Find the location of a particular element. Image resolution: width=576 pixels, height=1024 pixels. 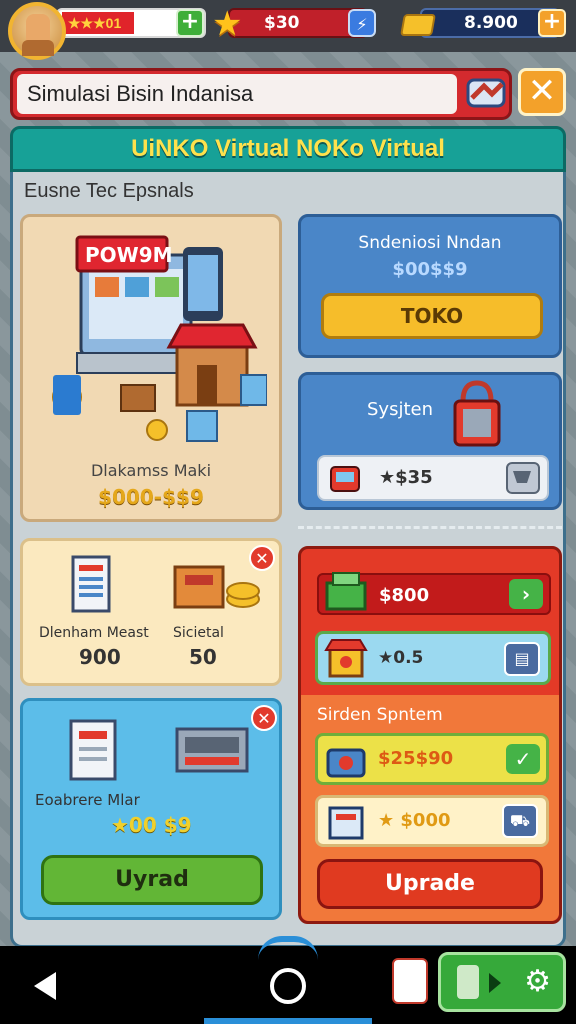

package-icon is located at coordinates (93, 750).